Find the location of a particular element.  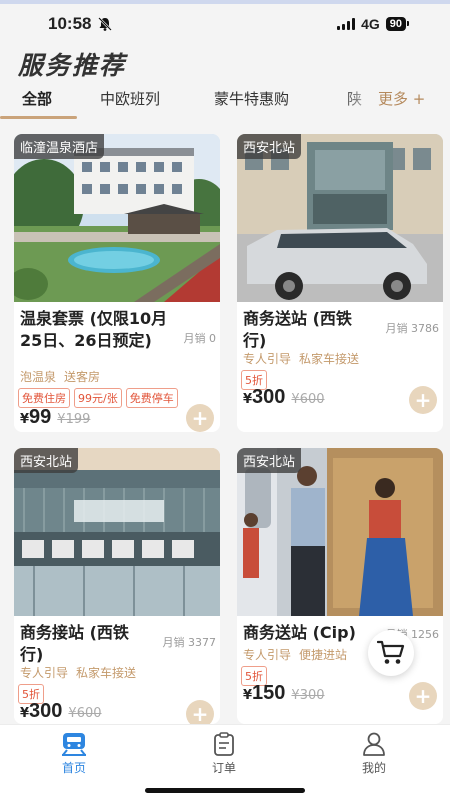

price: 150 is located at coordinates (269, 693).